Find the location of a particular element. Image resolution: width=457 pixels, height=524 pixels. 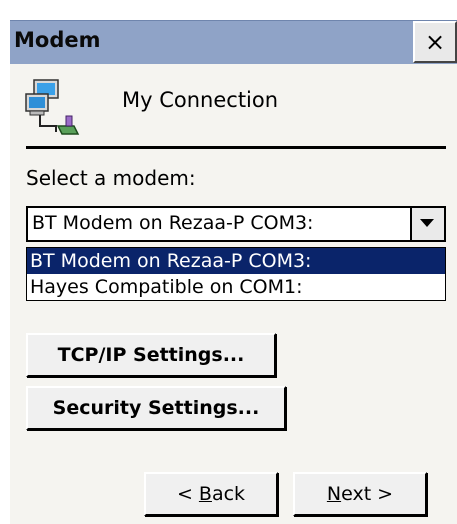

dropdown-option: BT Modem on Rezaa-P COM3: is located at coordinates (236, 261).